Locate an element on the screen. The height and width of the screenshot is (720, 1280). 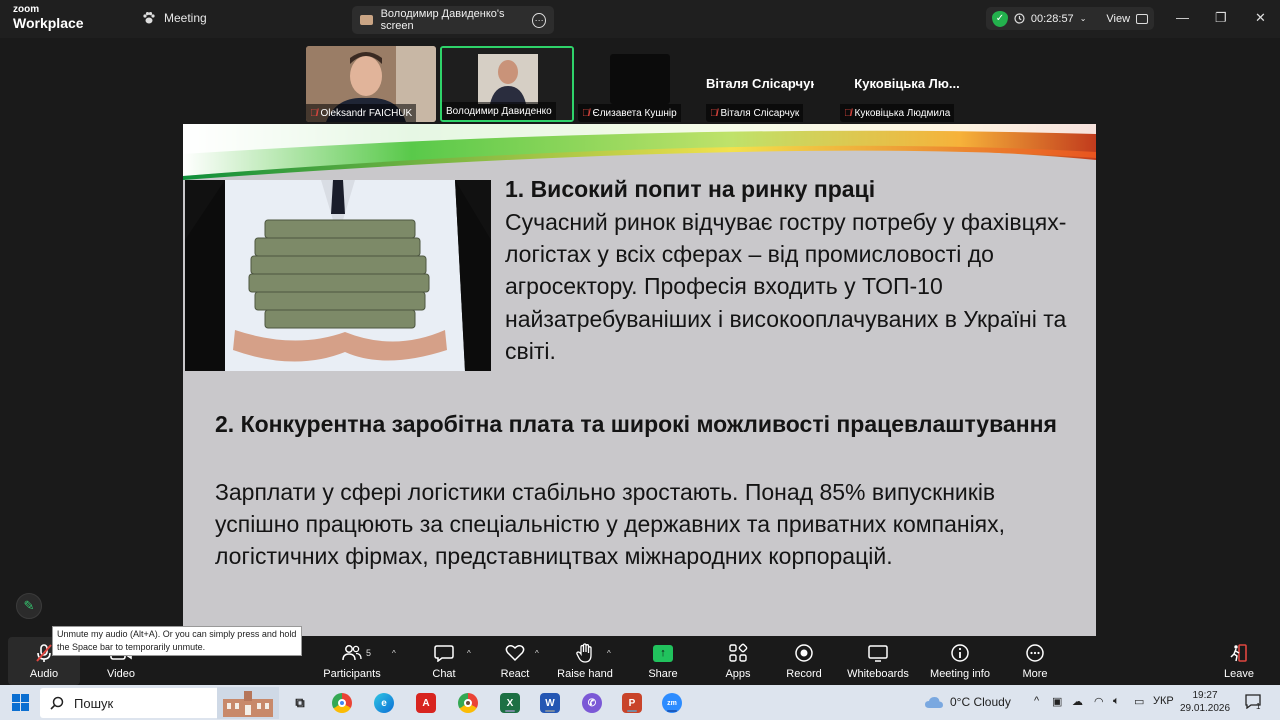
participant-tile: Куковіцька Лю... 🎙̸ Куковіцька Людмила is located at coordinates (907, 84).